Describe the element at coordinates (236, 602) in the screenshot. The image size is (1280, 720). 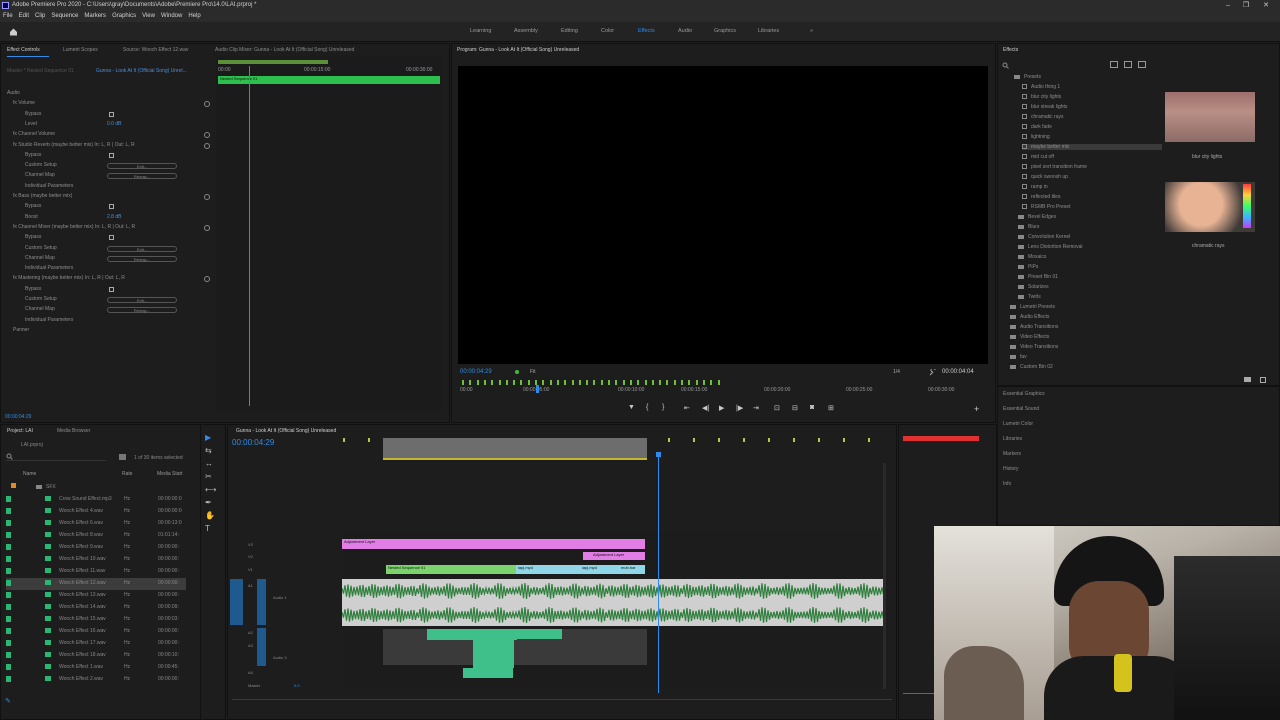
I see `a1-source-patch` at that location.